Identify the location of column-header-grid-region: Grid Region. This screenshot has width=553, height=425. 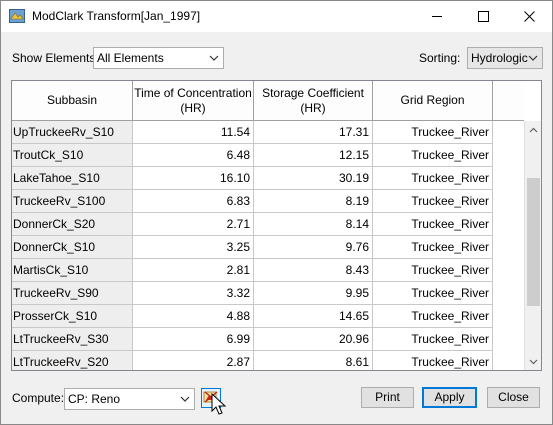
(433, 101).